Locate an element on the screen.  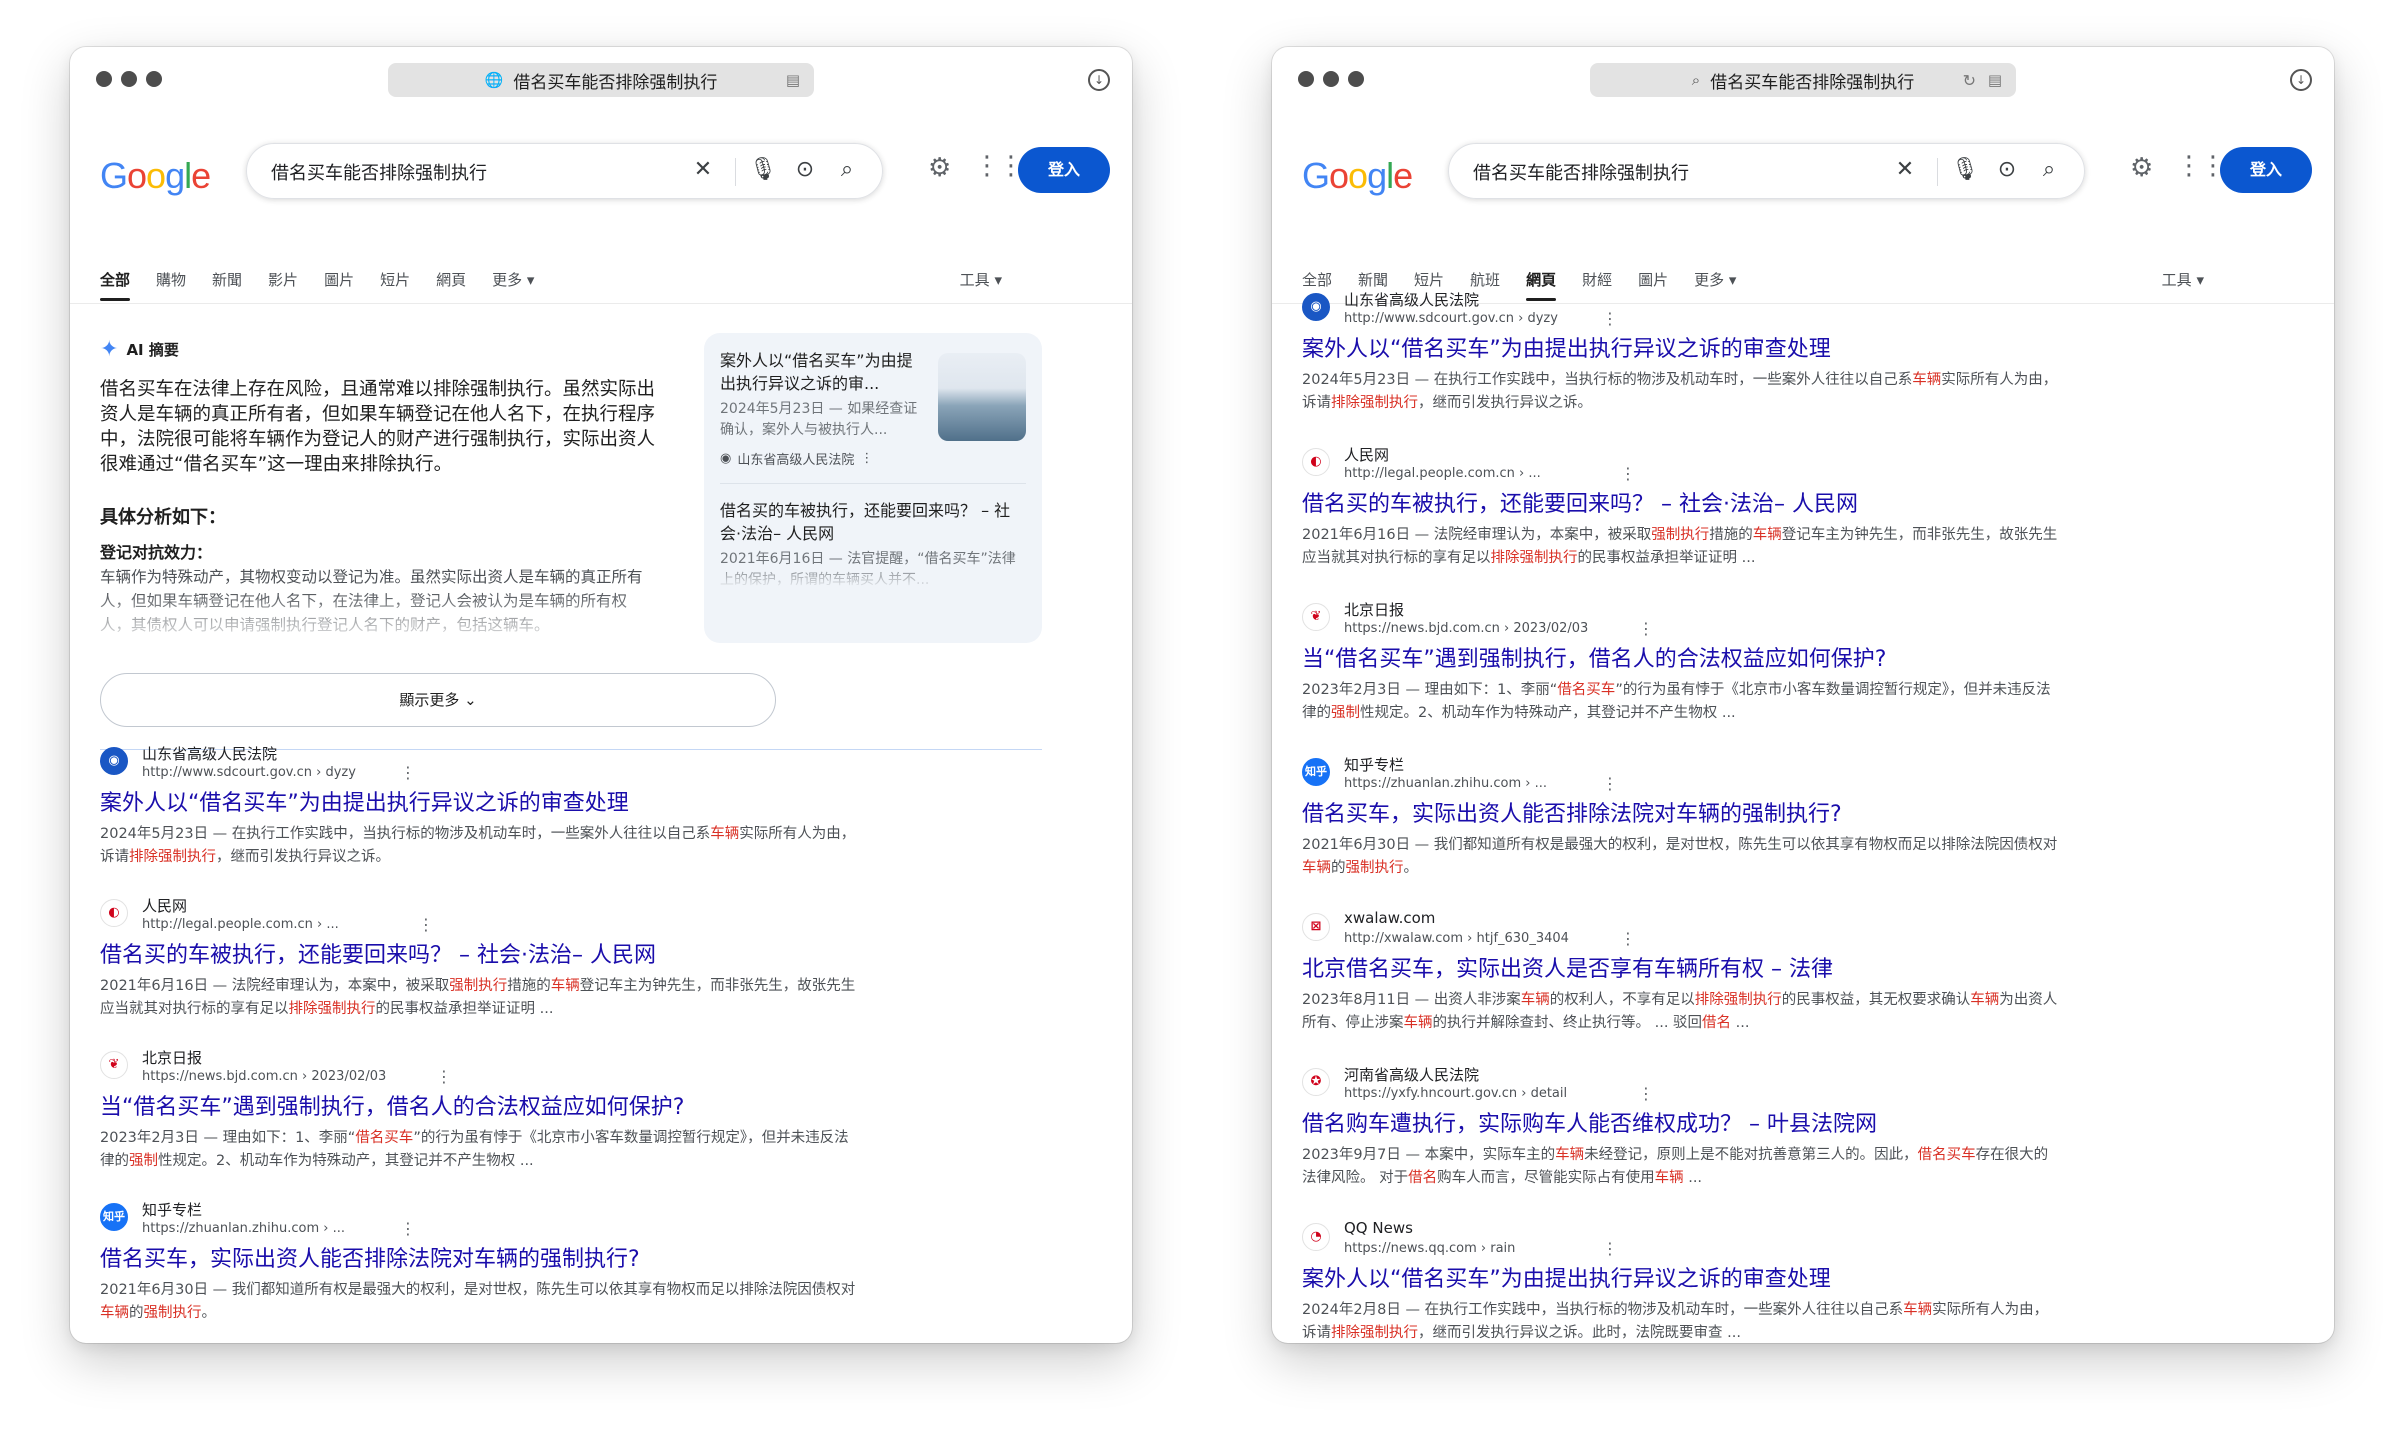
result-url: http://xwalaw.com › htjf_630_3404 is located at coordinates (1456, 938).